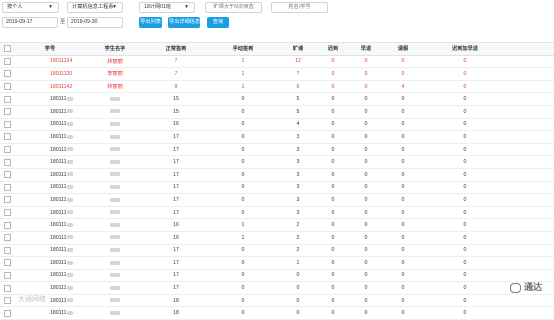 This screenshot has width=554, height=320. Describe the element at coordinates (176, 99) in the screenshot. I see `normal-signin-cell: 15` at that location.